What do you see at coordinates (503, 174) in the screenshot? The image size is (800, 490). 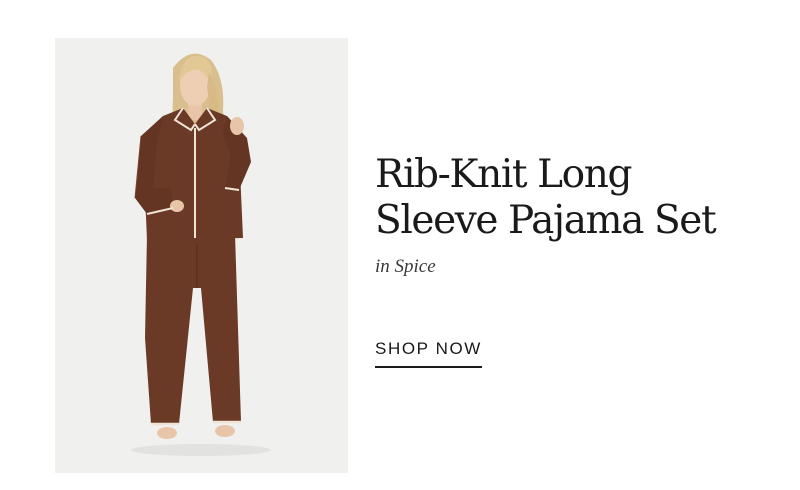 I see `product-title-line-1: Rib-Knit Long` at bounding box center [503, 174].